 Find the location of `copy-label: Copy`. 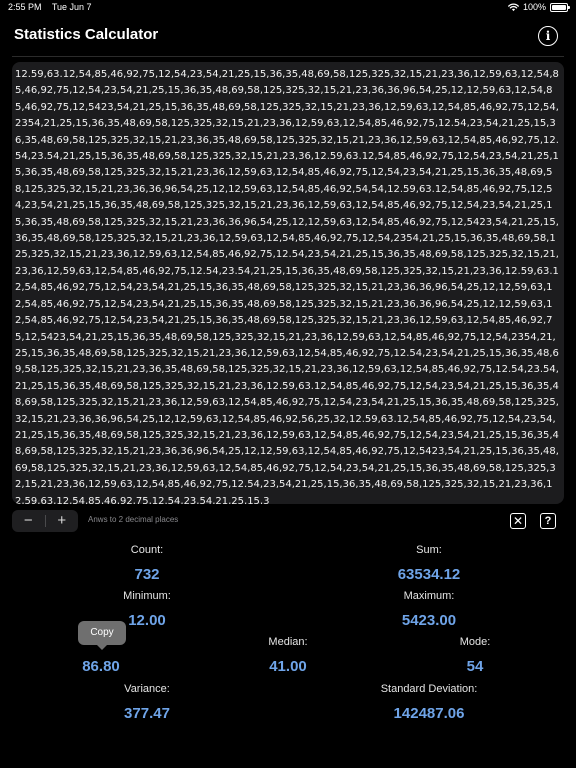

copy-label: Copy is located at coordinates (102, 632).